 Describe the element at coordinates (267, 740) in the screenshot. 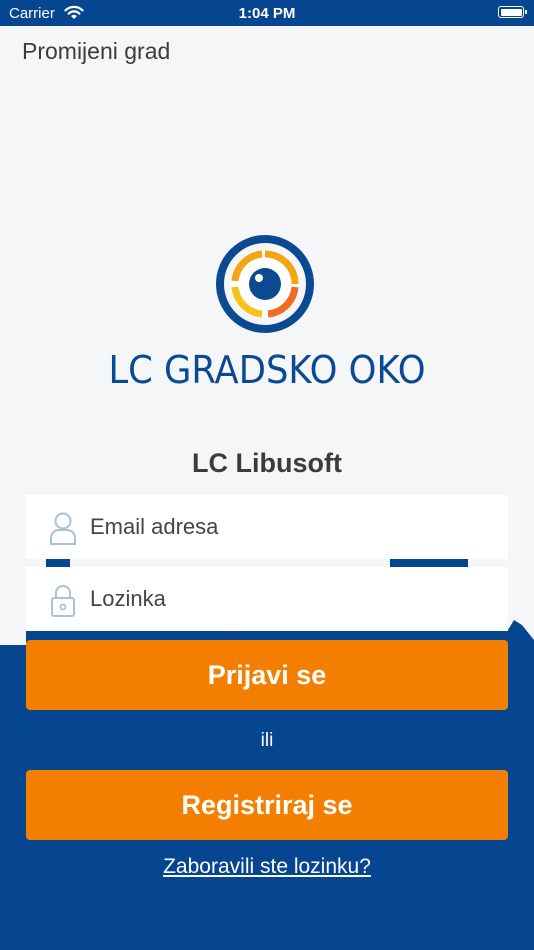

I see `or-divider-label: ili` at that location.